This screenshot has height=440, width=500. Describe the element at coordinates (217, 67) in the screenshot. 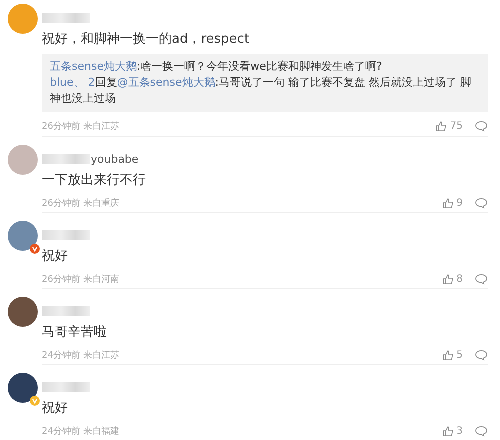

I see `reply-text: 五条sense炖大鹅:啥一换一啊？今年没看we比赛和脚神发生啥了啊?` at that location.